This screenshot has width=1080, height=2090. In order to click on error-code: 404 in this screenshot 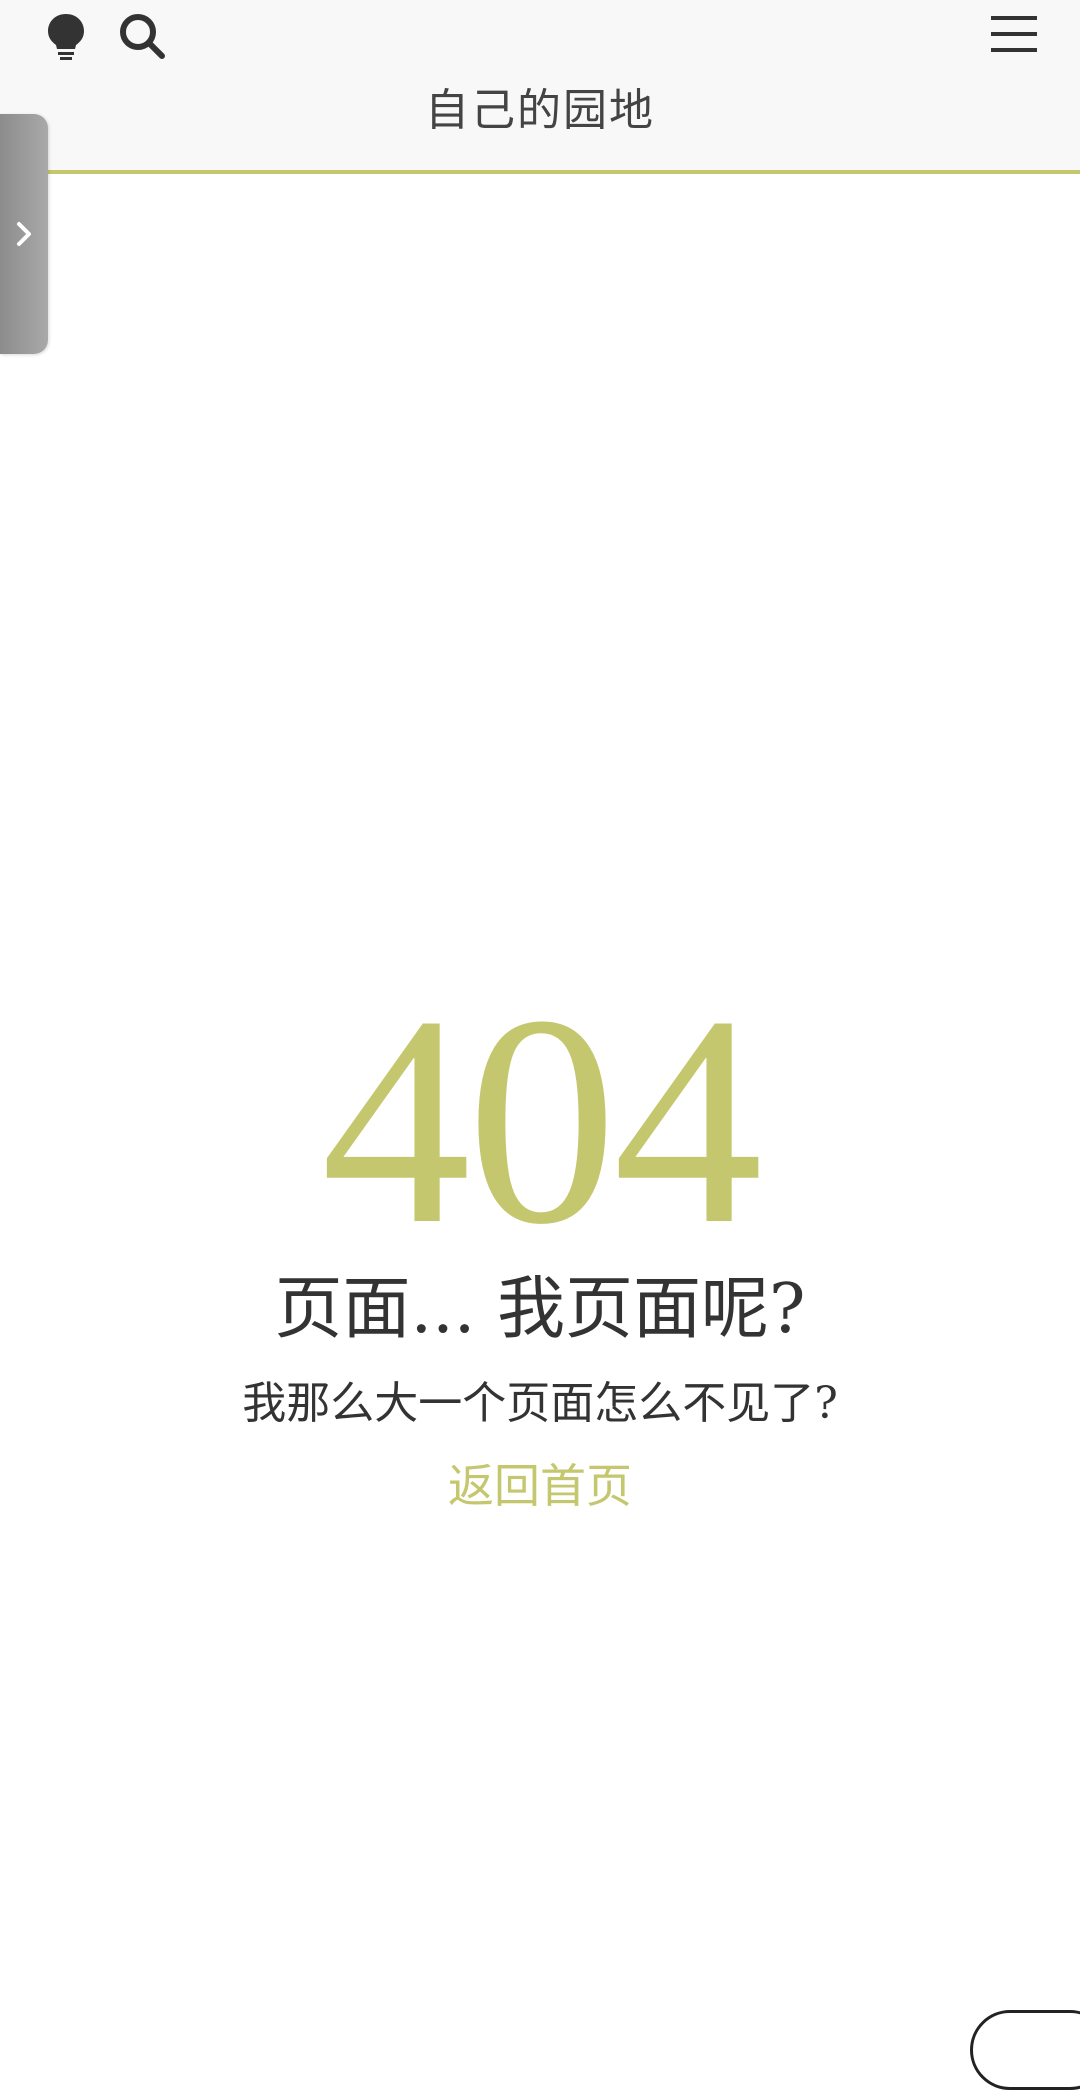, I will do `click(542, 1120)`.